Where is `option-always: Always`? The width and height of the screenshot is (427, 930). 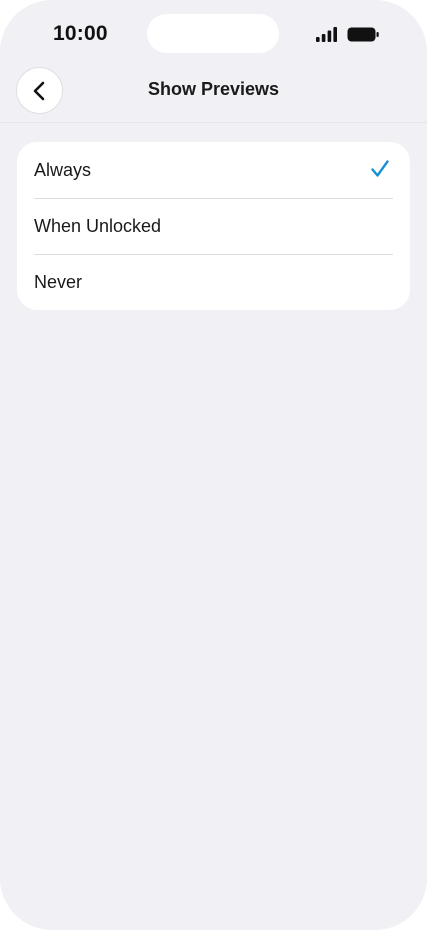
option-always: Always is located at coordinates (213, 170).